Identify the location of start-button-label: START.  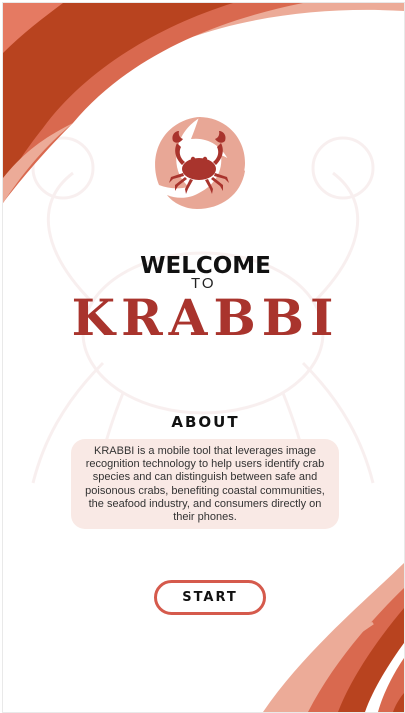
(210, 597).